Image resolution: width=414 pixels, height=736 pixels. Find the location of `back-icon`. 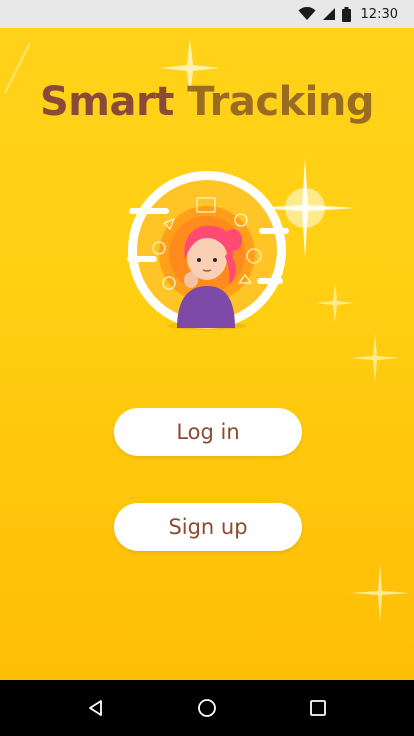

back-icon is located at coordinates (96, 708).